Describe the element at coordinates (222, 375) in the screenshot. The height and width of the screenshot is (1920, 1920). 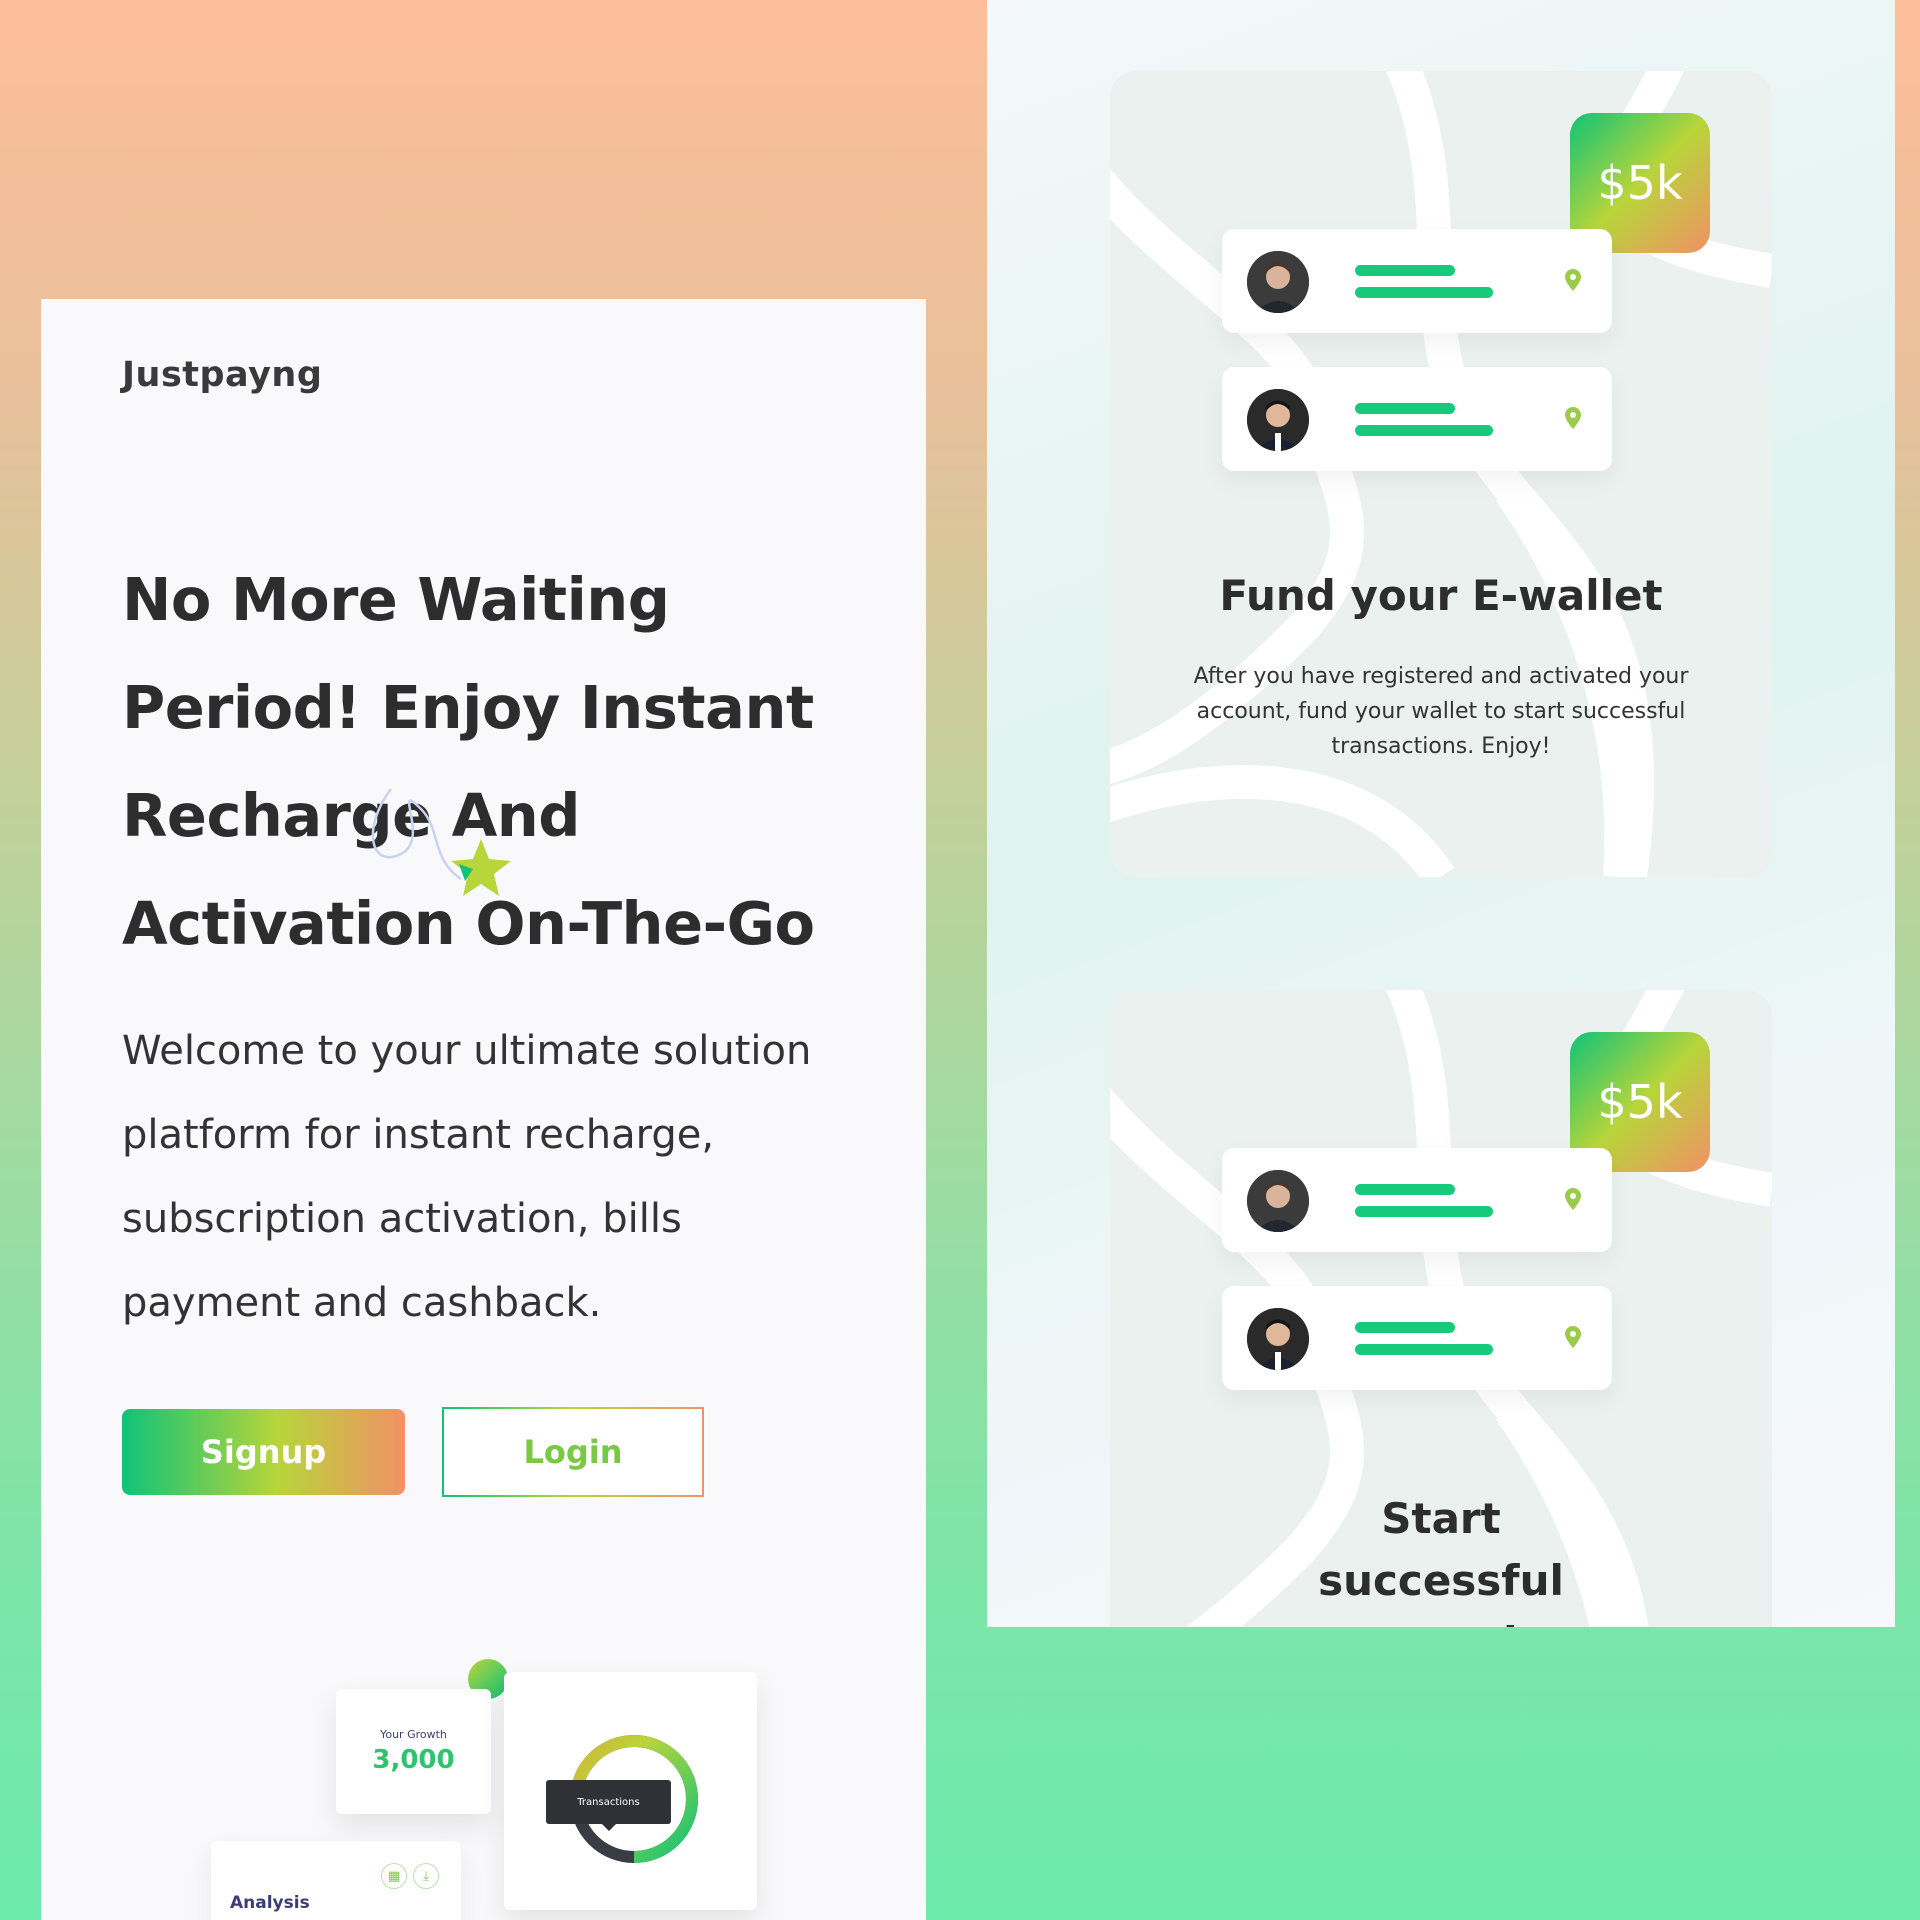
I see `brand-logo: Justpayng` at that location.